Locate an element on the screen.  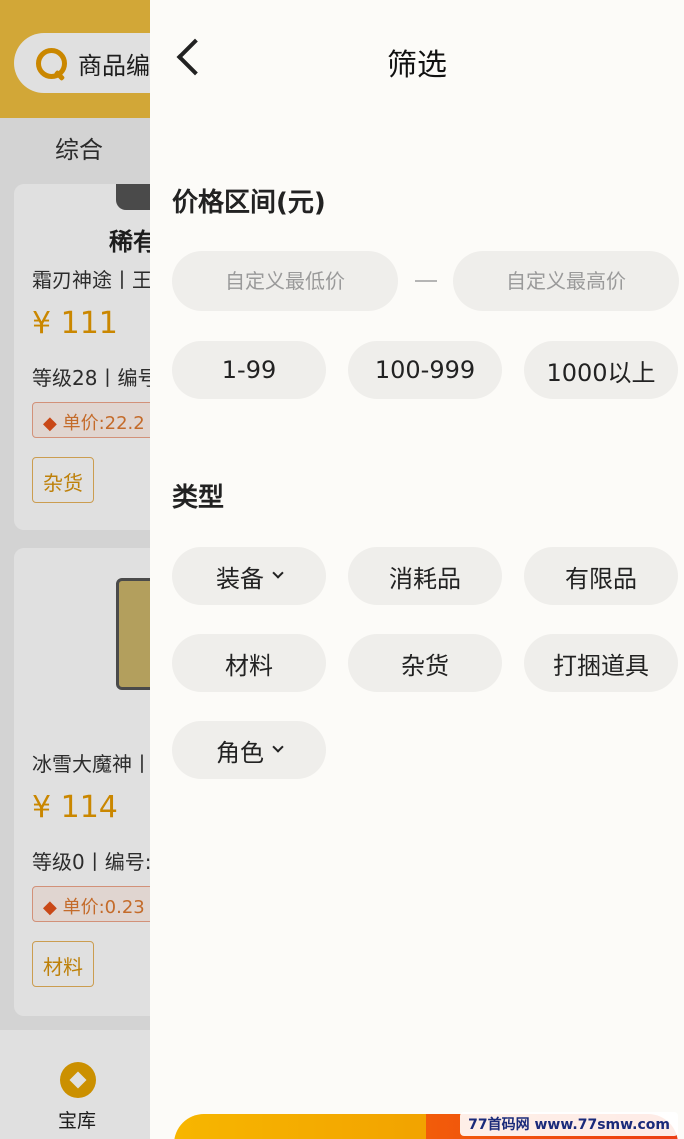
type-option-character: 角色 is located at coordinates (249, 750).